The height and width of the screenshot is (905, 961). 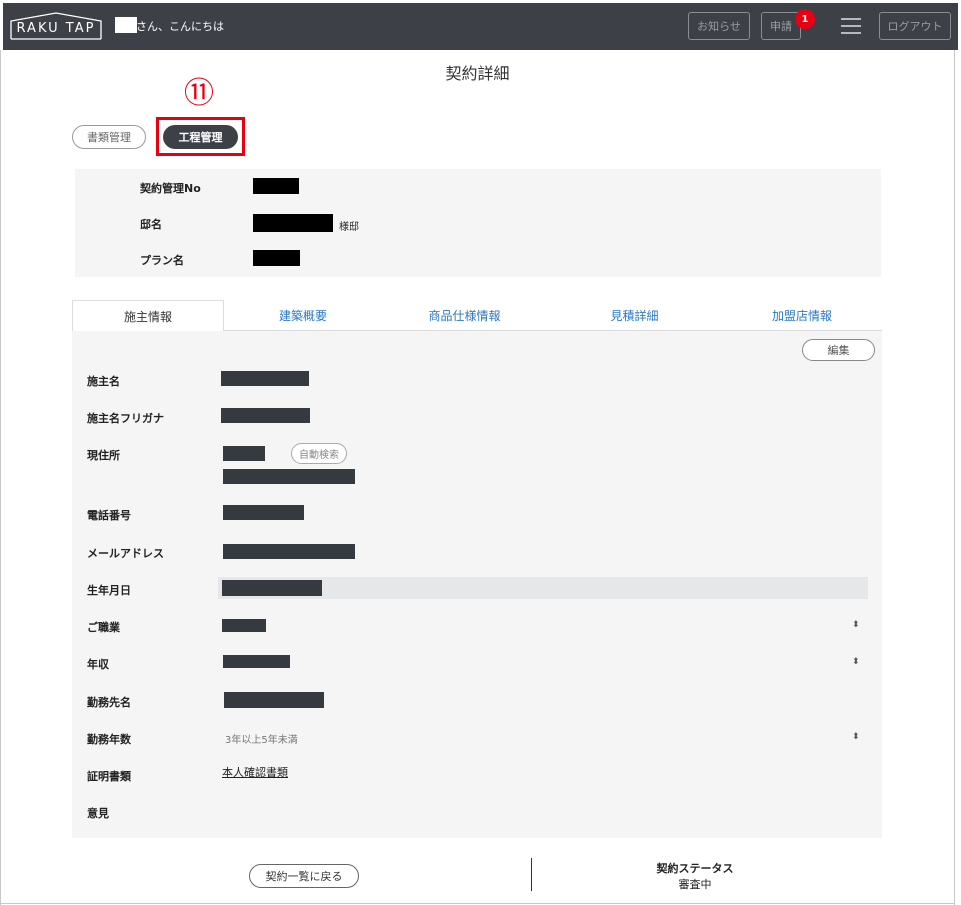 What do you see at coordinates (103, 627) in the screenshot?
I see `occupation-label: ご職業` at bounding box center [103, 627].